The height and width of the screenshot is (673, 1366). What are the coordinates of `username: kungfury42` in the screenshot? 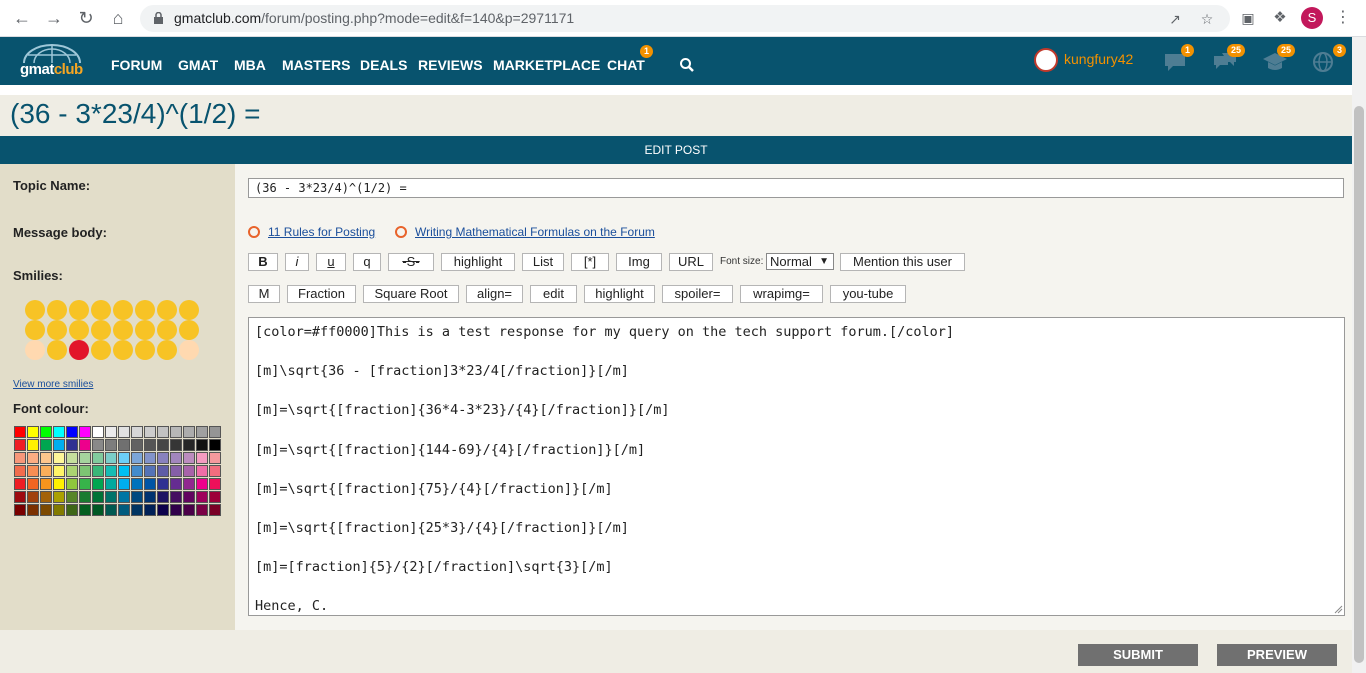 It's located at (1098, 59).